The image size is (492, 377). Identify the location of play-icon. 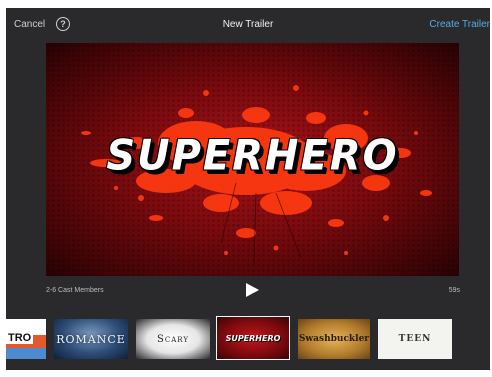
(252, 290).